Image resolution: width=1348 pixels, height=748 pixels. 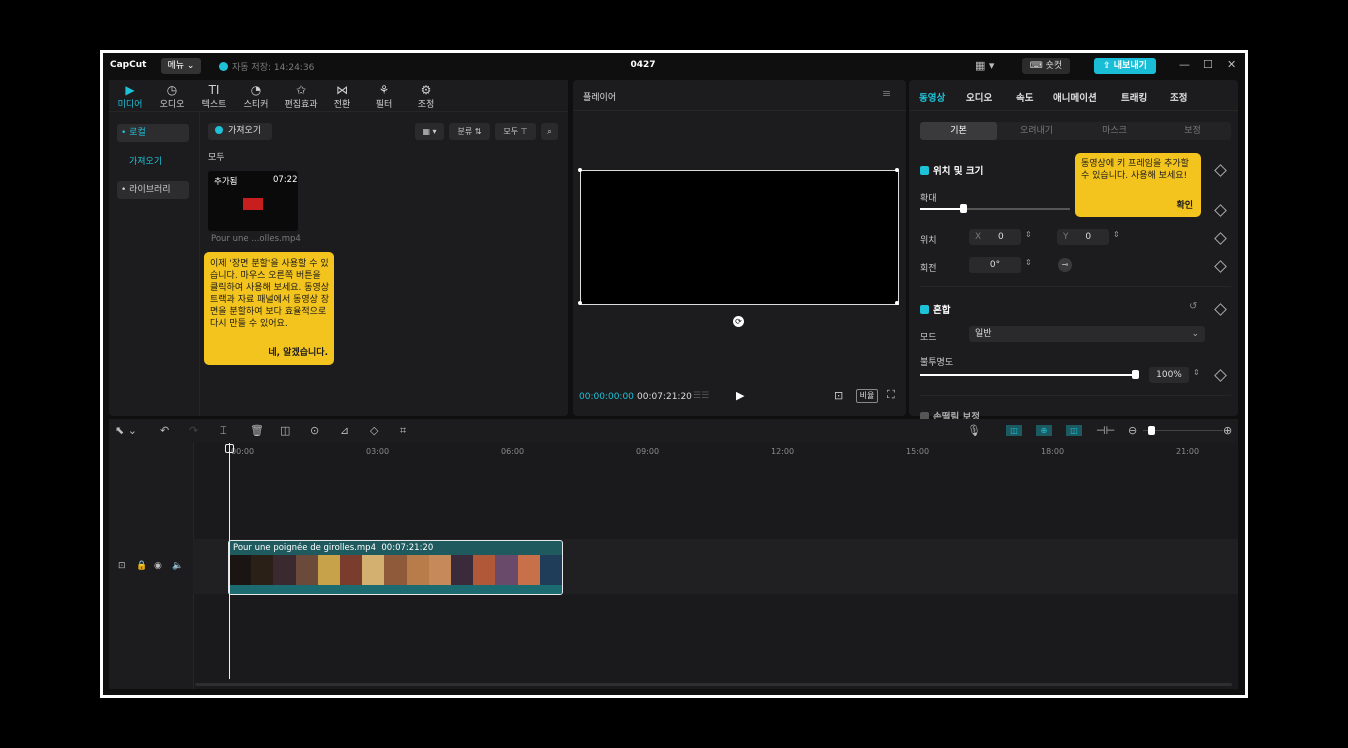 I want to click on subtab-retouch: 보정, so click(x=1192, y=131).